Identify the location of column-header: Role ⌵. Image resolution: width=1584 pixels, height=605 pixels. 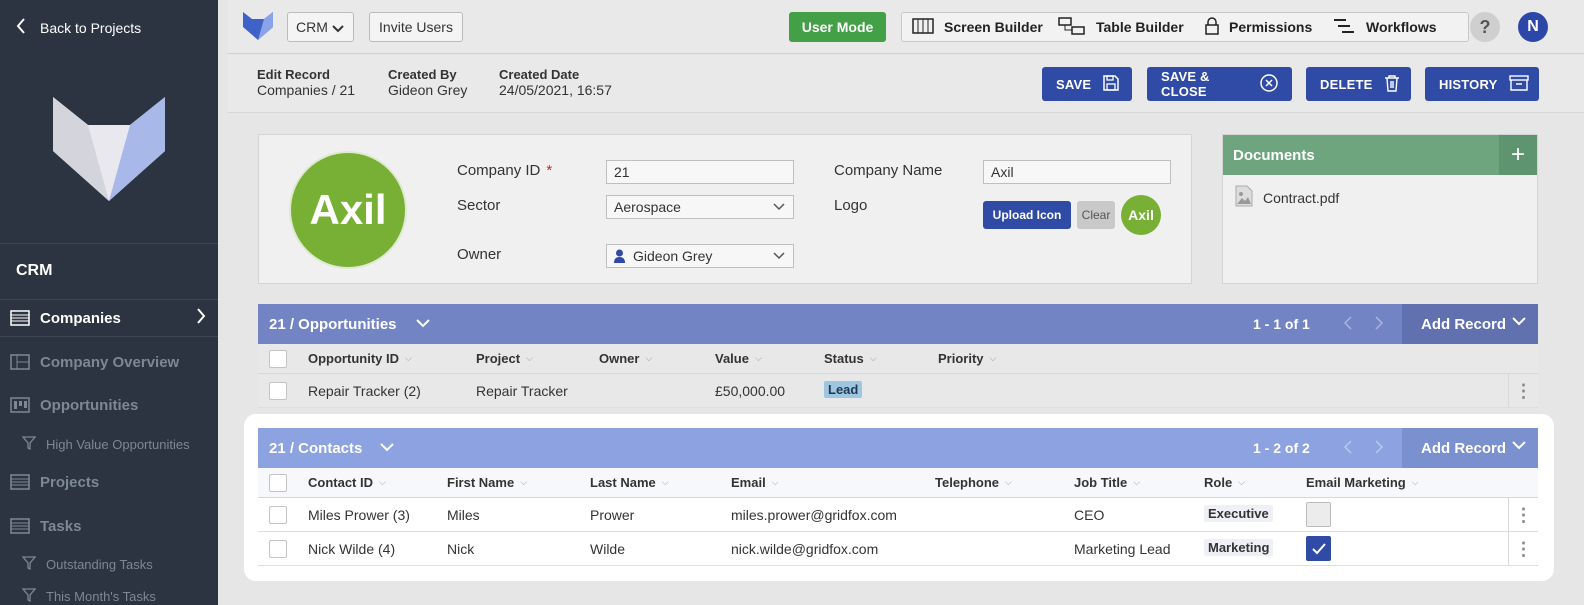
(1224, 482).